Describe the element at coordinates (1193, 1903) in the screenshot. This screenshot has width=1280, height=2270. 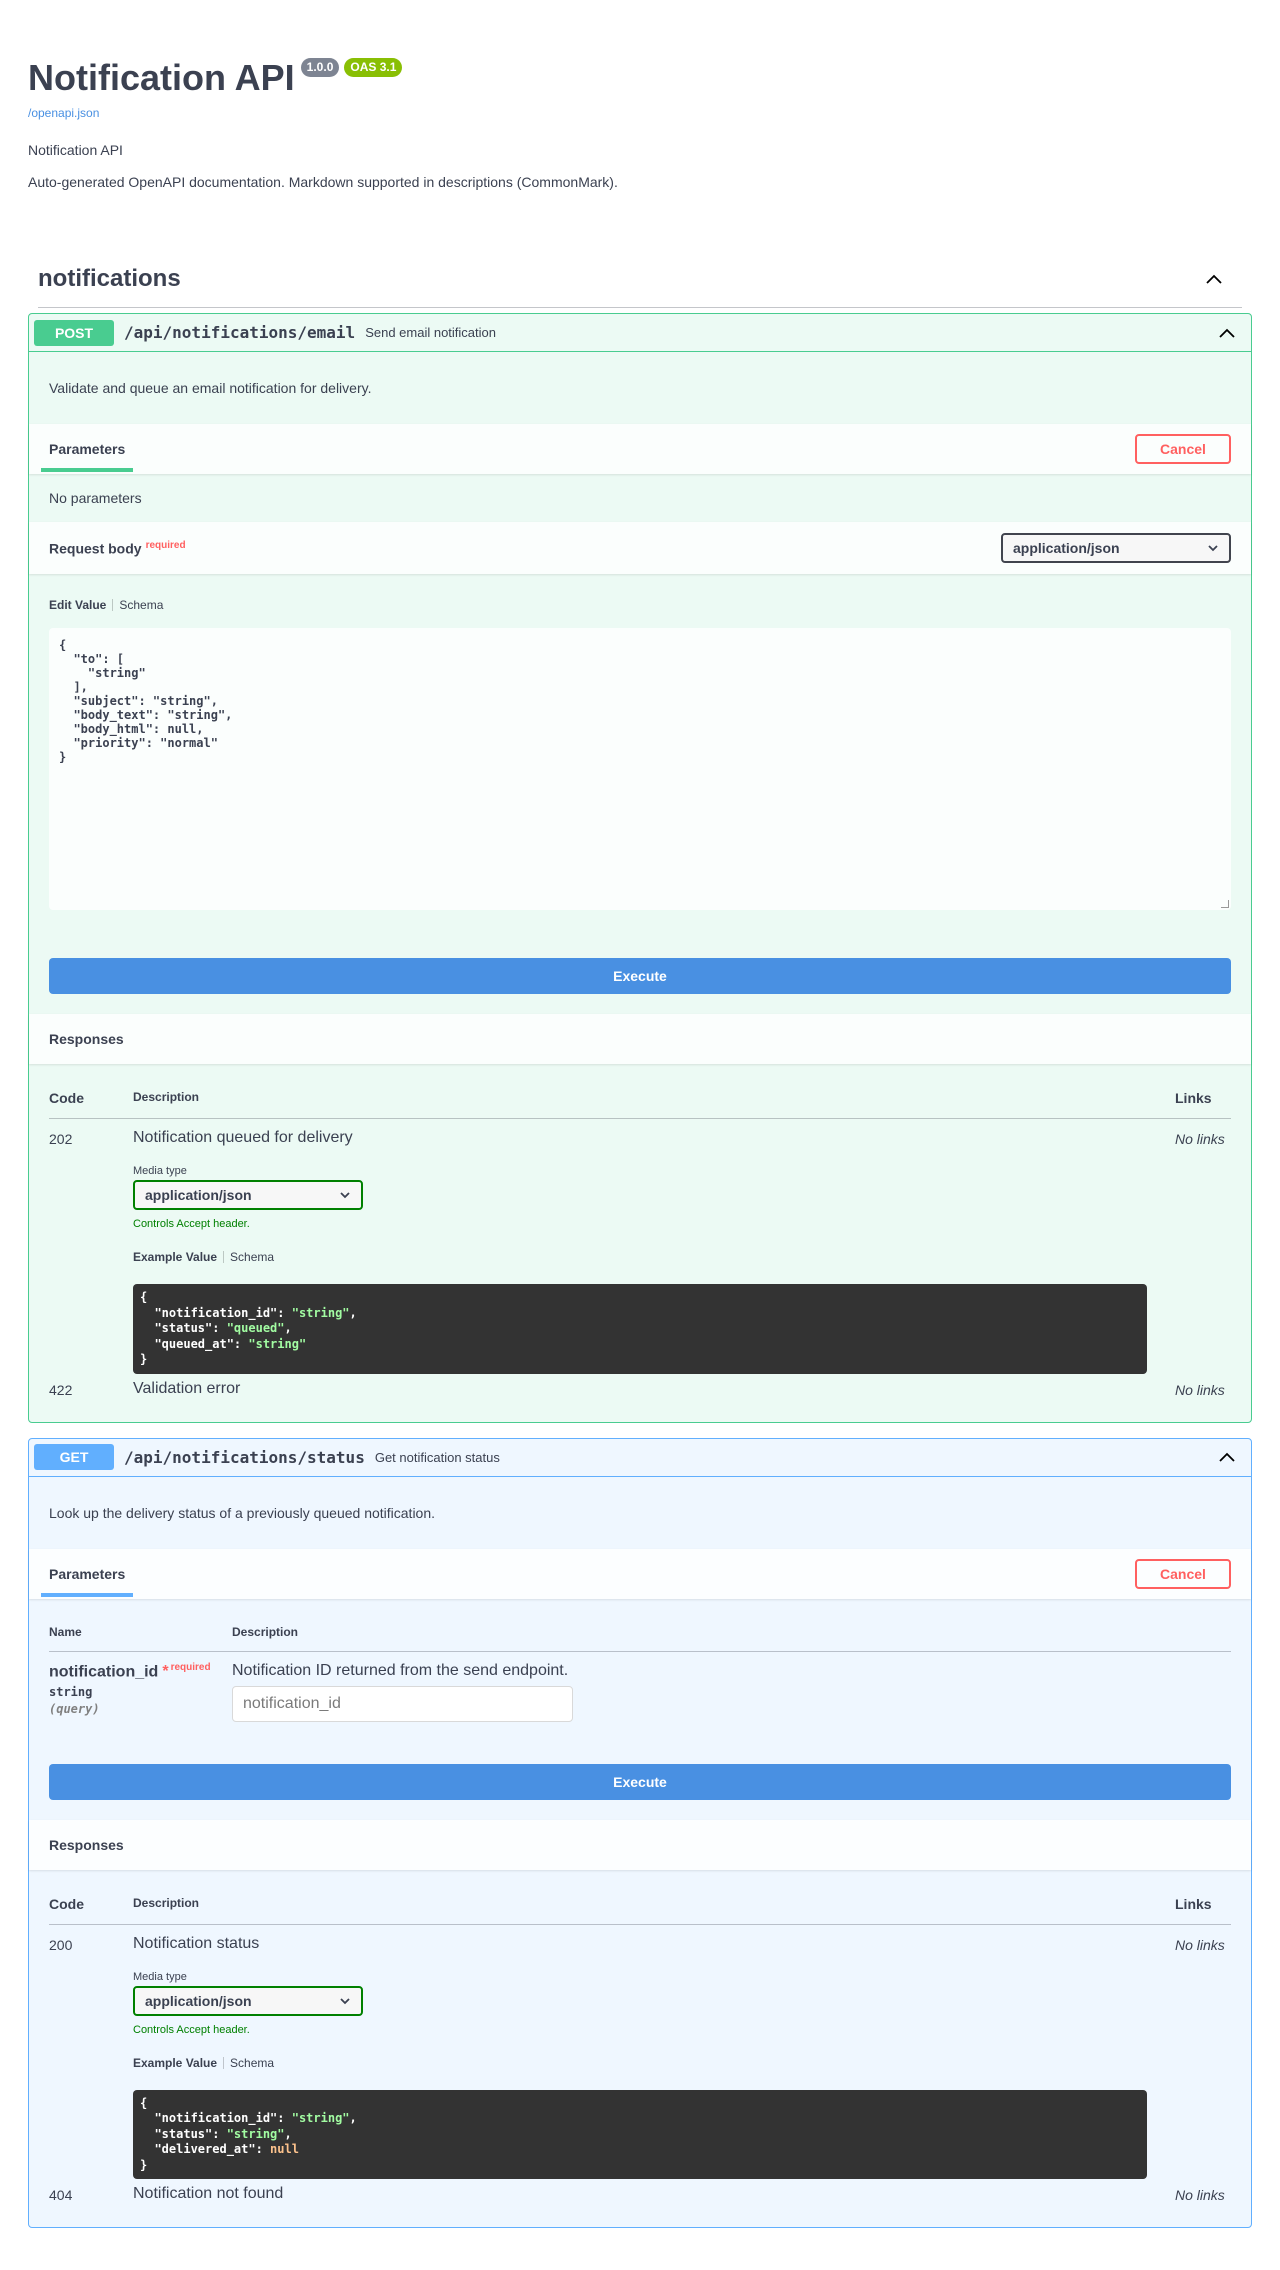
I see `col-links: Links` at that location.